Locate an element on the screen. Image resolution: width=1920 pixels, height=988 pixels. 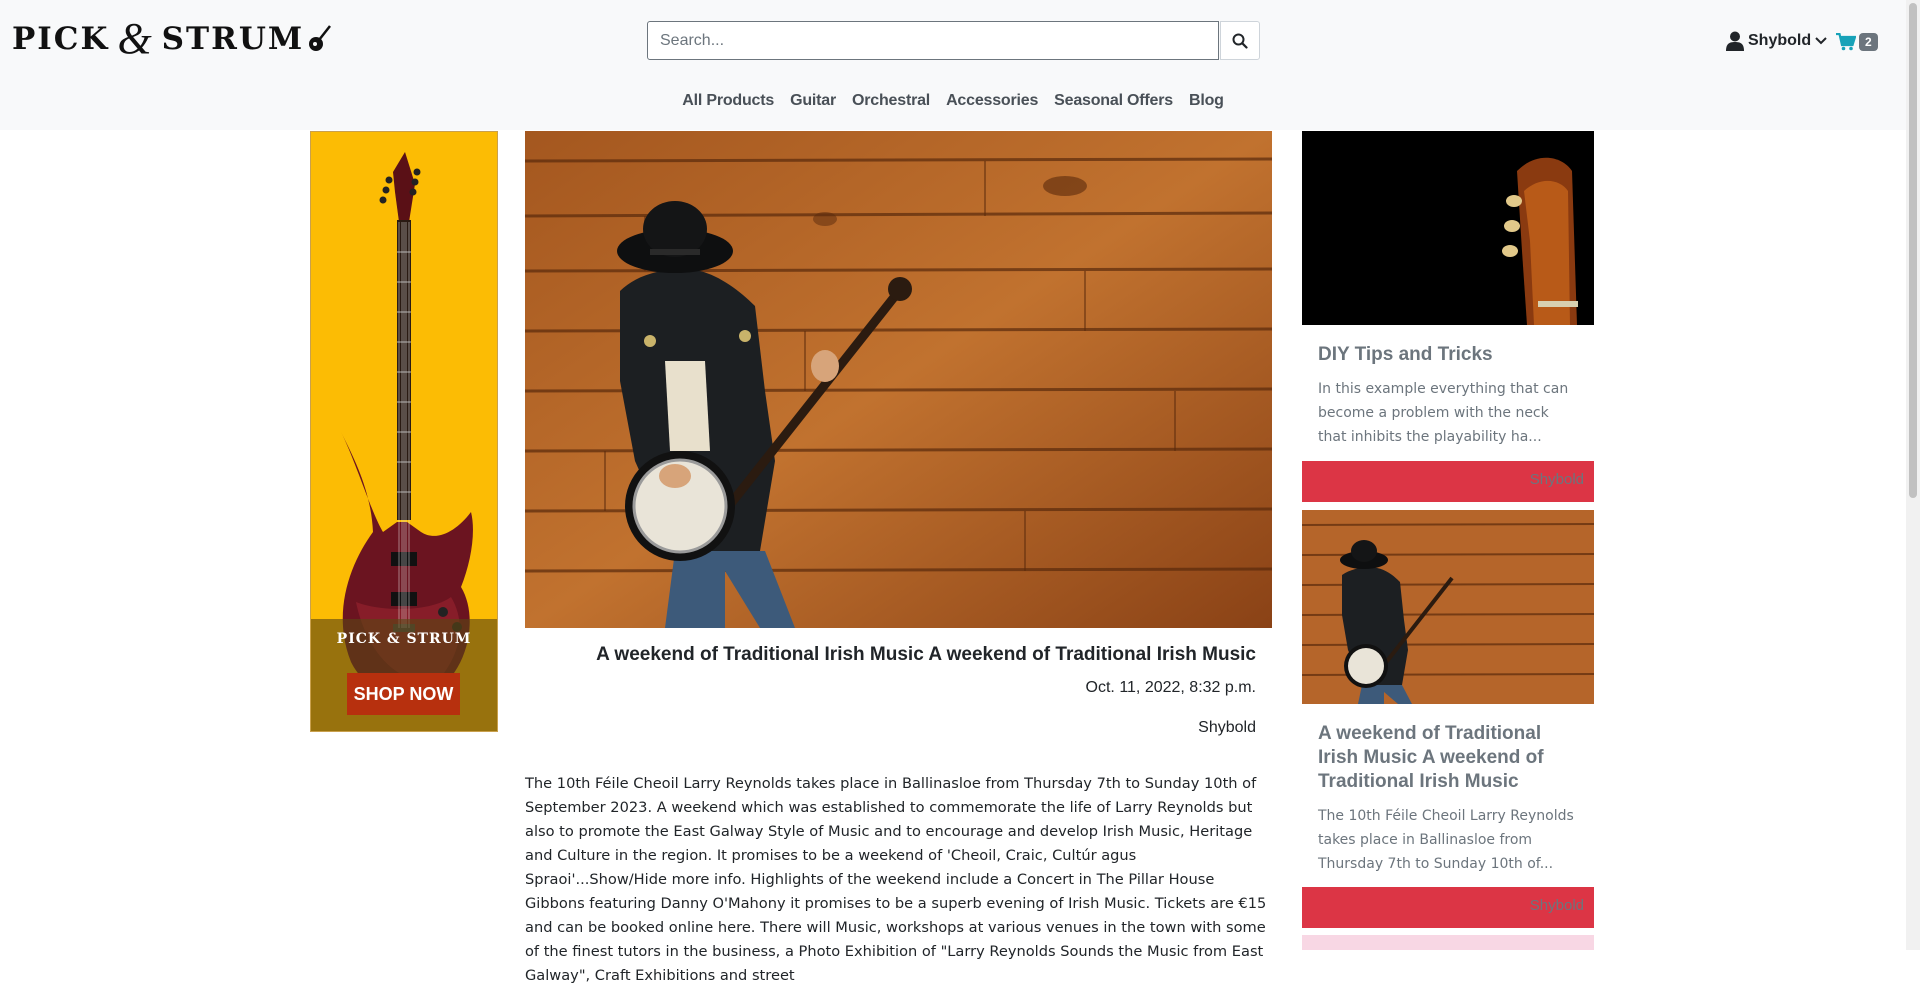
article-author: Shybold is located at coordinates (1227, 727).